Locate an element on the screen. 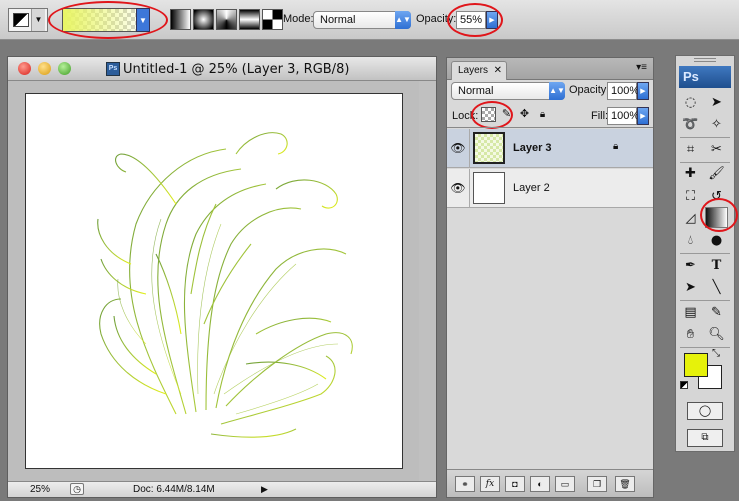  screen-mode-button: ⧉ is located at coordinates (705, 438).